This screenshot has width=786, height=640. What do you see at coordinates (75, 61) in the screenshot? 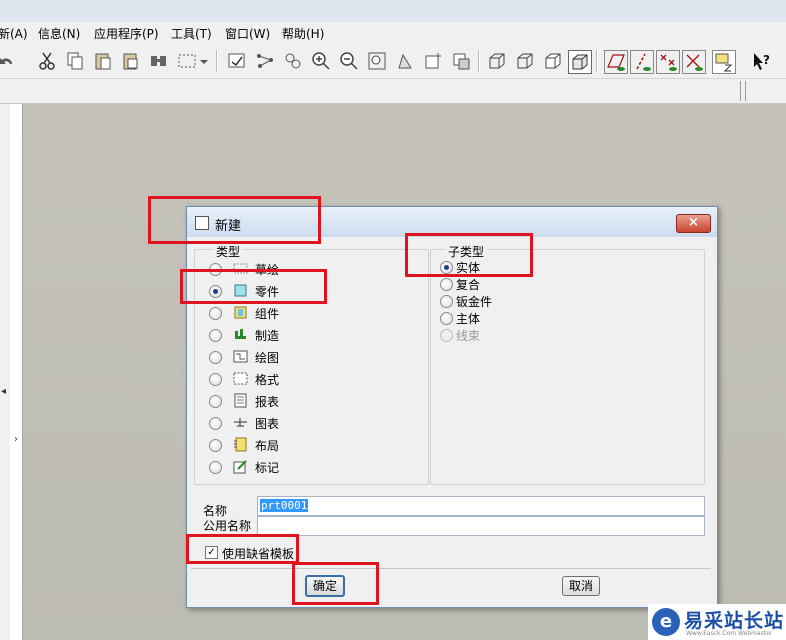
I see `copy-icon` at bounding box center [75, 61].